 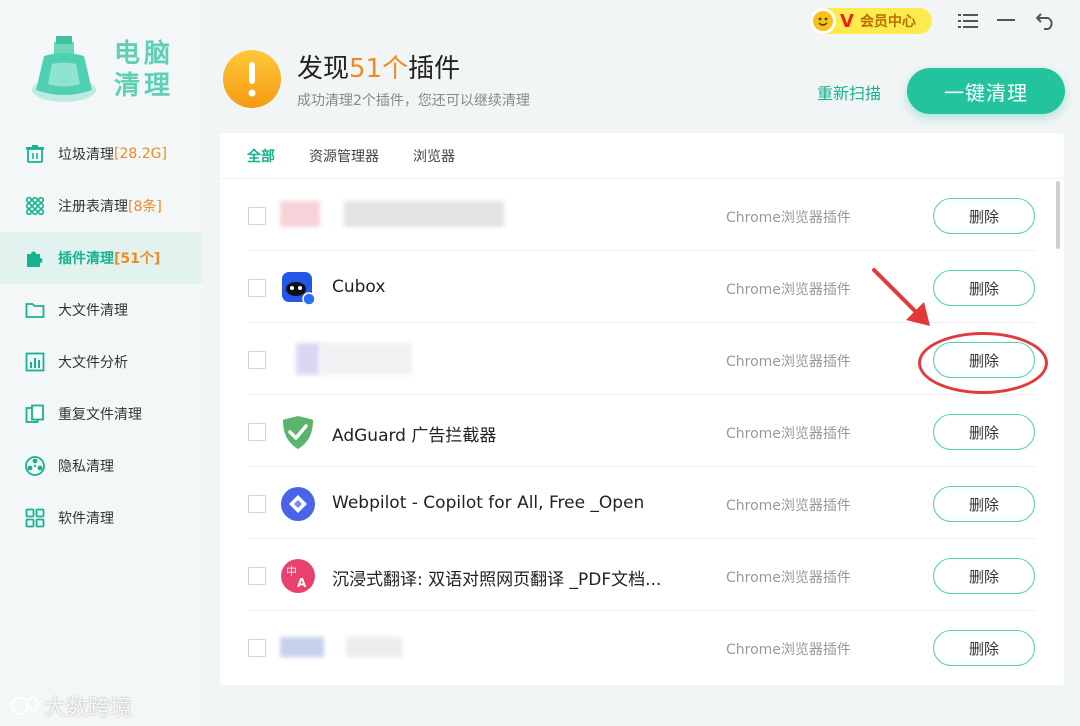 I want to click on webpilot-icon, so click(x=298, y=504).